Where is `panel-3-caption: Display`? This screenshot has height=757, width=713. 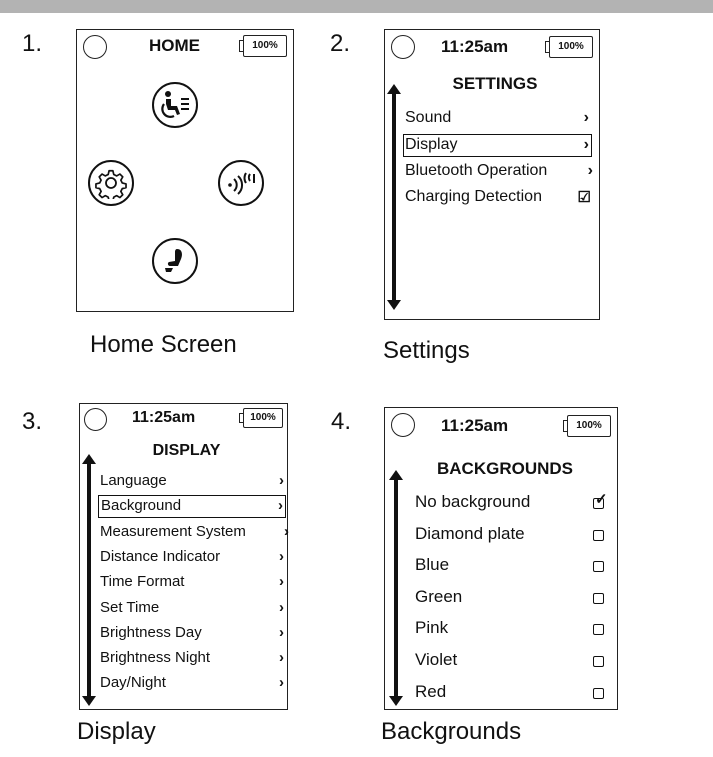
panel-3-caption: Display is located at coordinates (116, 731).